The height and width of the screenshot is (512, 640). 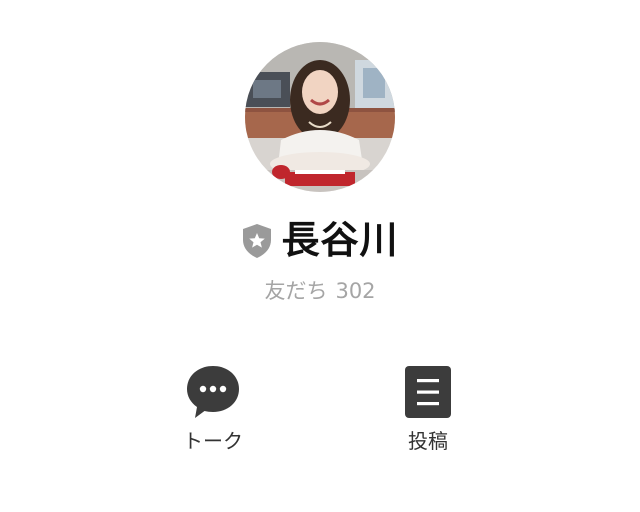 I want to click on profile-avatar, so click(x=320, y=117).